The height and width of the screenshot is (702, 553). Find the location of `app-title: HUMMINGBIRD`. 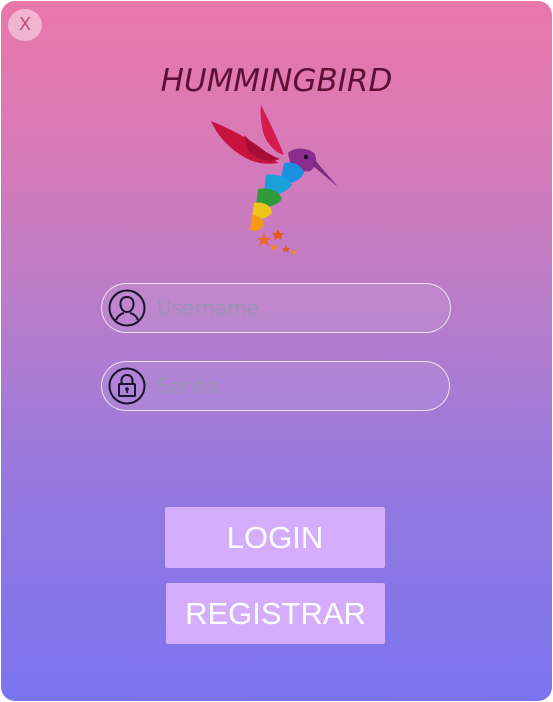

app-title: HUMMINGBIRD is located at coordinates (276, 81).